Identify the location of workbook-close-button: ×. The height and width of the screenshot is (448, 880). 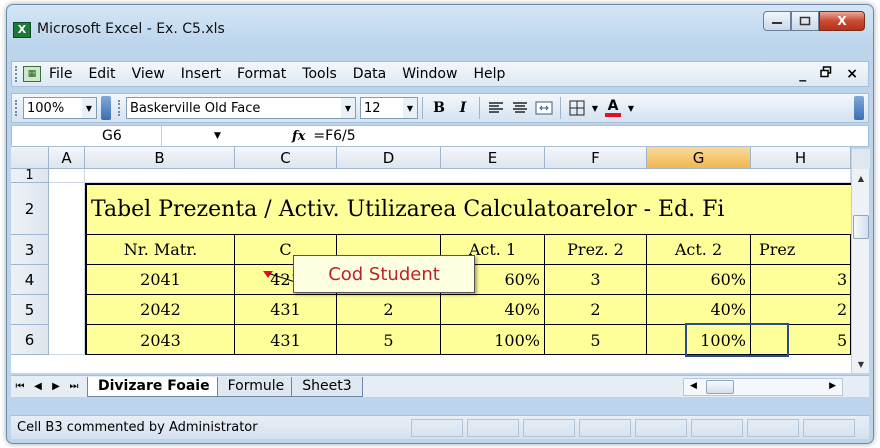
(852, 74).